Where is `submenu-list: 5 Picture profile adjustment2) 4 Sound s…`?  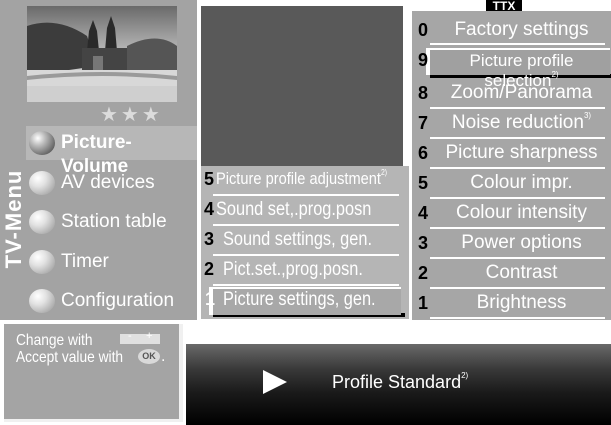
submenu-list: 5 Picture profile adjustment2) 4 Sound s… is located at coordinates (305, 242).